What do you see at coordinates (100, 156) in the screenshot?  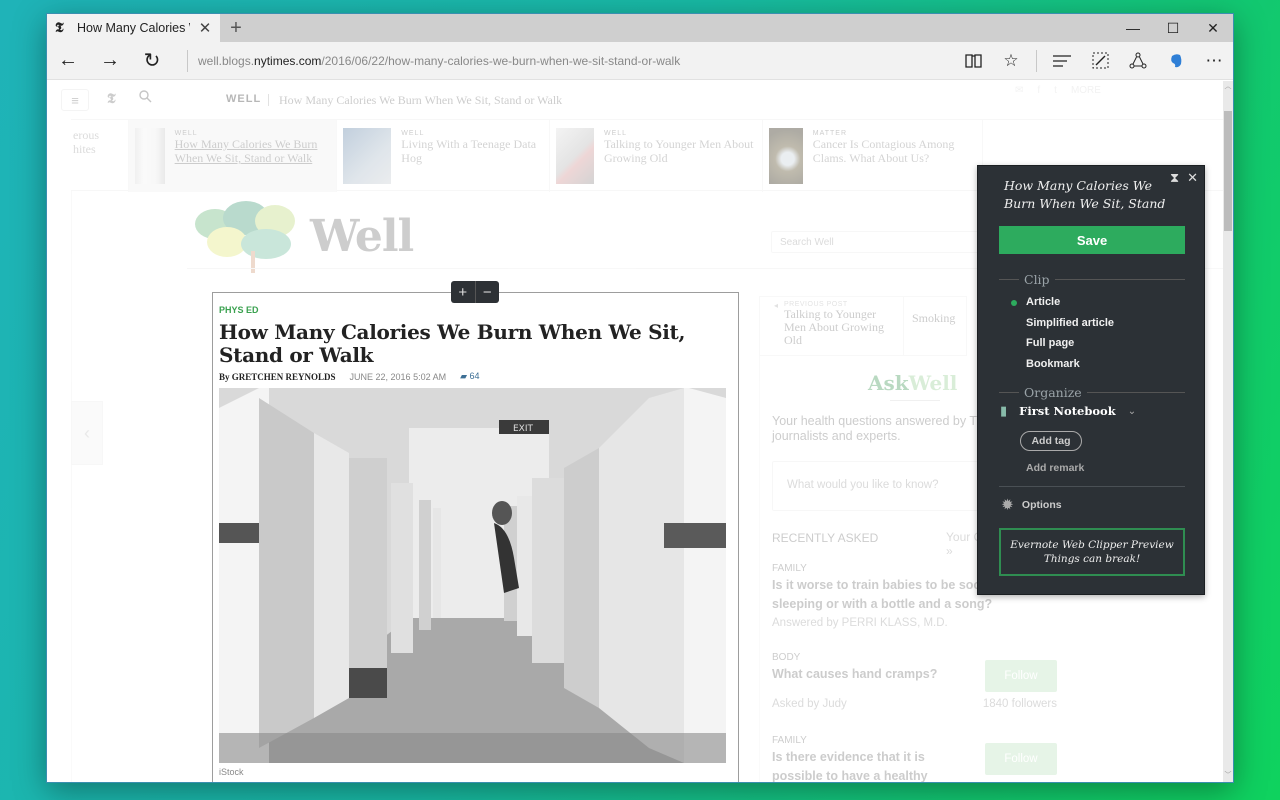 I see `ribbon-item: erous hites` at bounding box center [100, 156].